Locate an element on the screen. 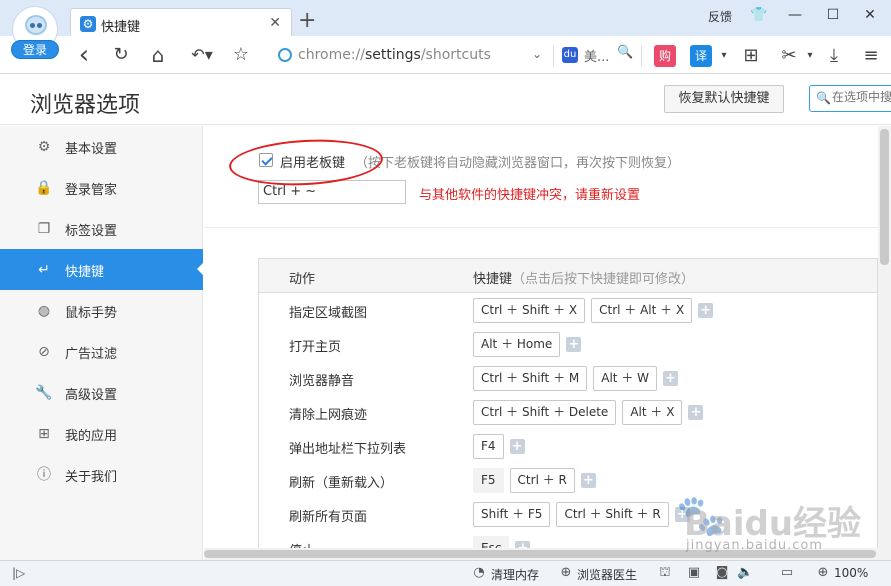 Image resolution: width=891 pixels, height=586 pixels. shortcut-keys: Shift ＋ F5 Ctrl ＋ Shift ＋ R + is located at coordinates (581, 514).